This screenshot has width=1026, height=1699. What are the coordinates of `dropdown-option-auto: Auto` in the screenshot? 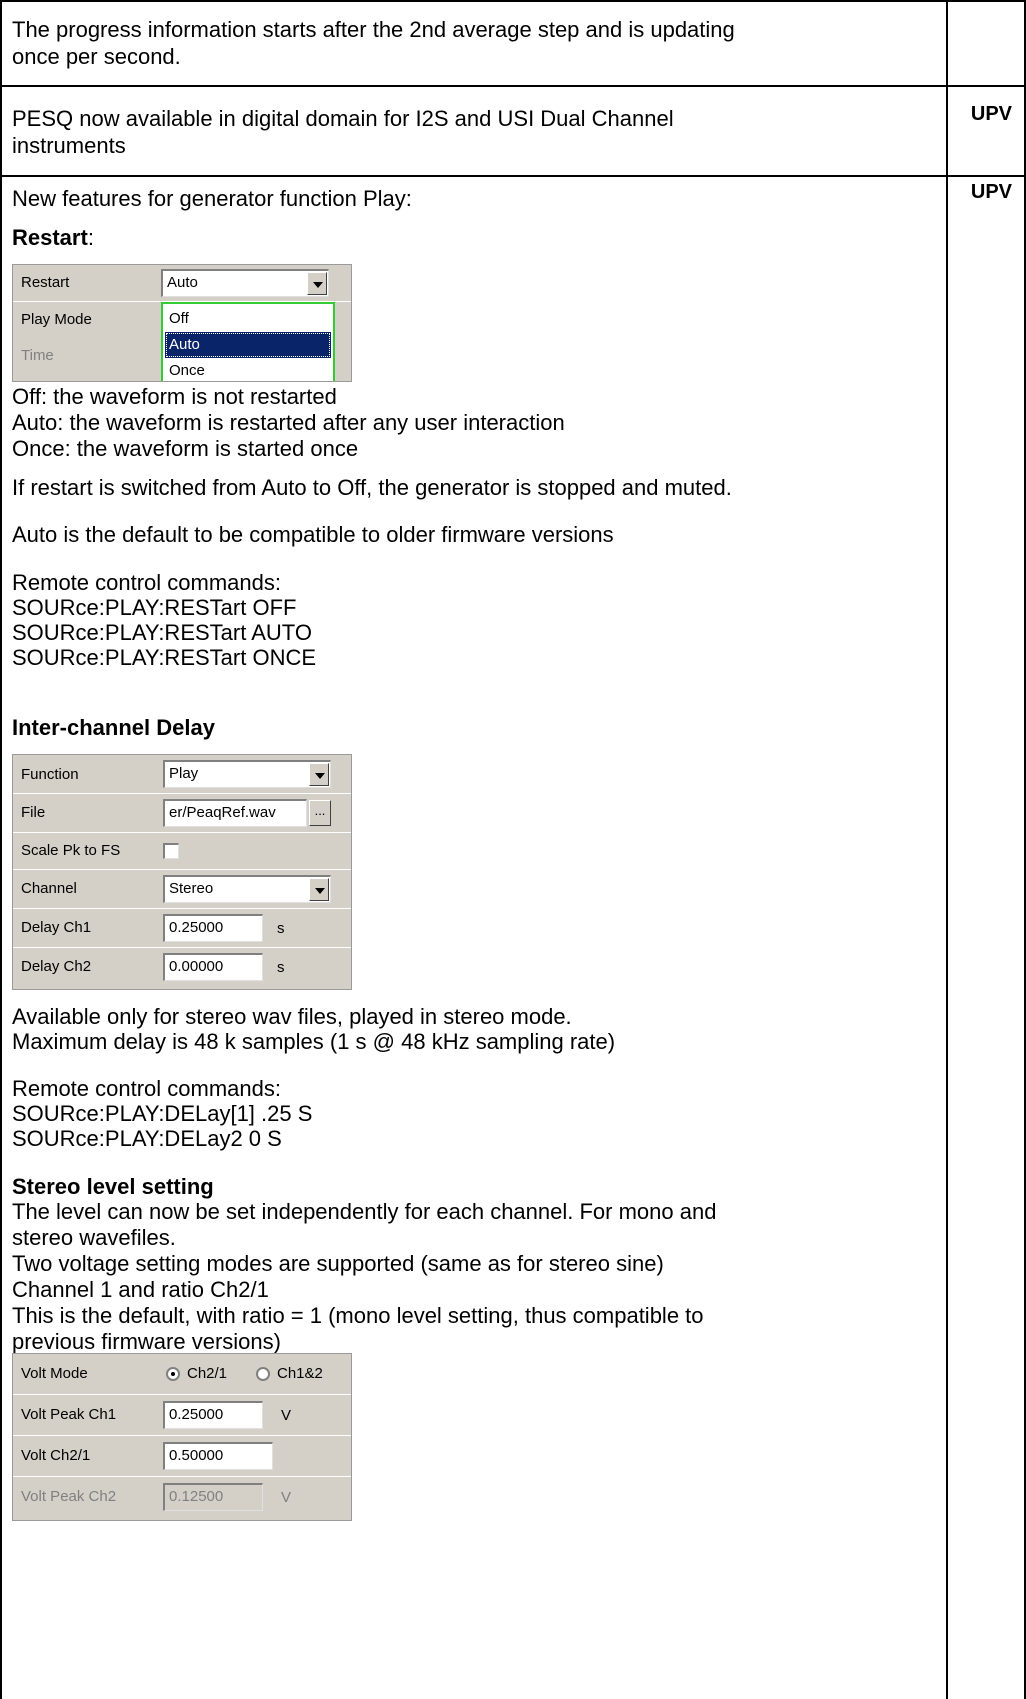 It's located at (248, 345).